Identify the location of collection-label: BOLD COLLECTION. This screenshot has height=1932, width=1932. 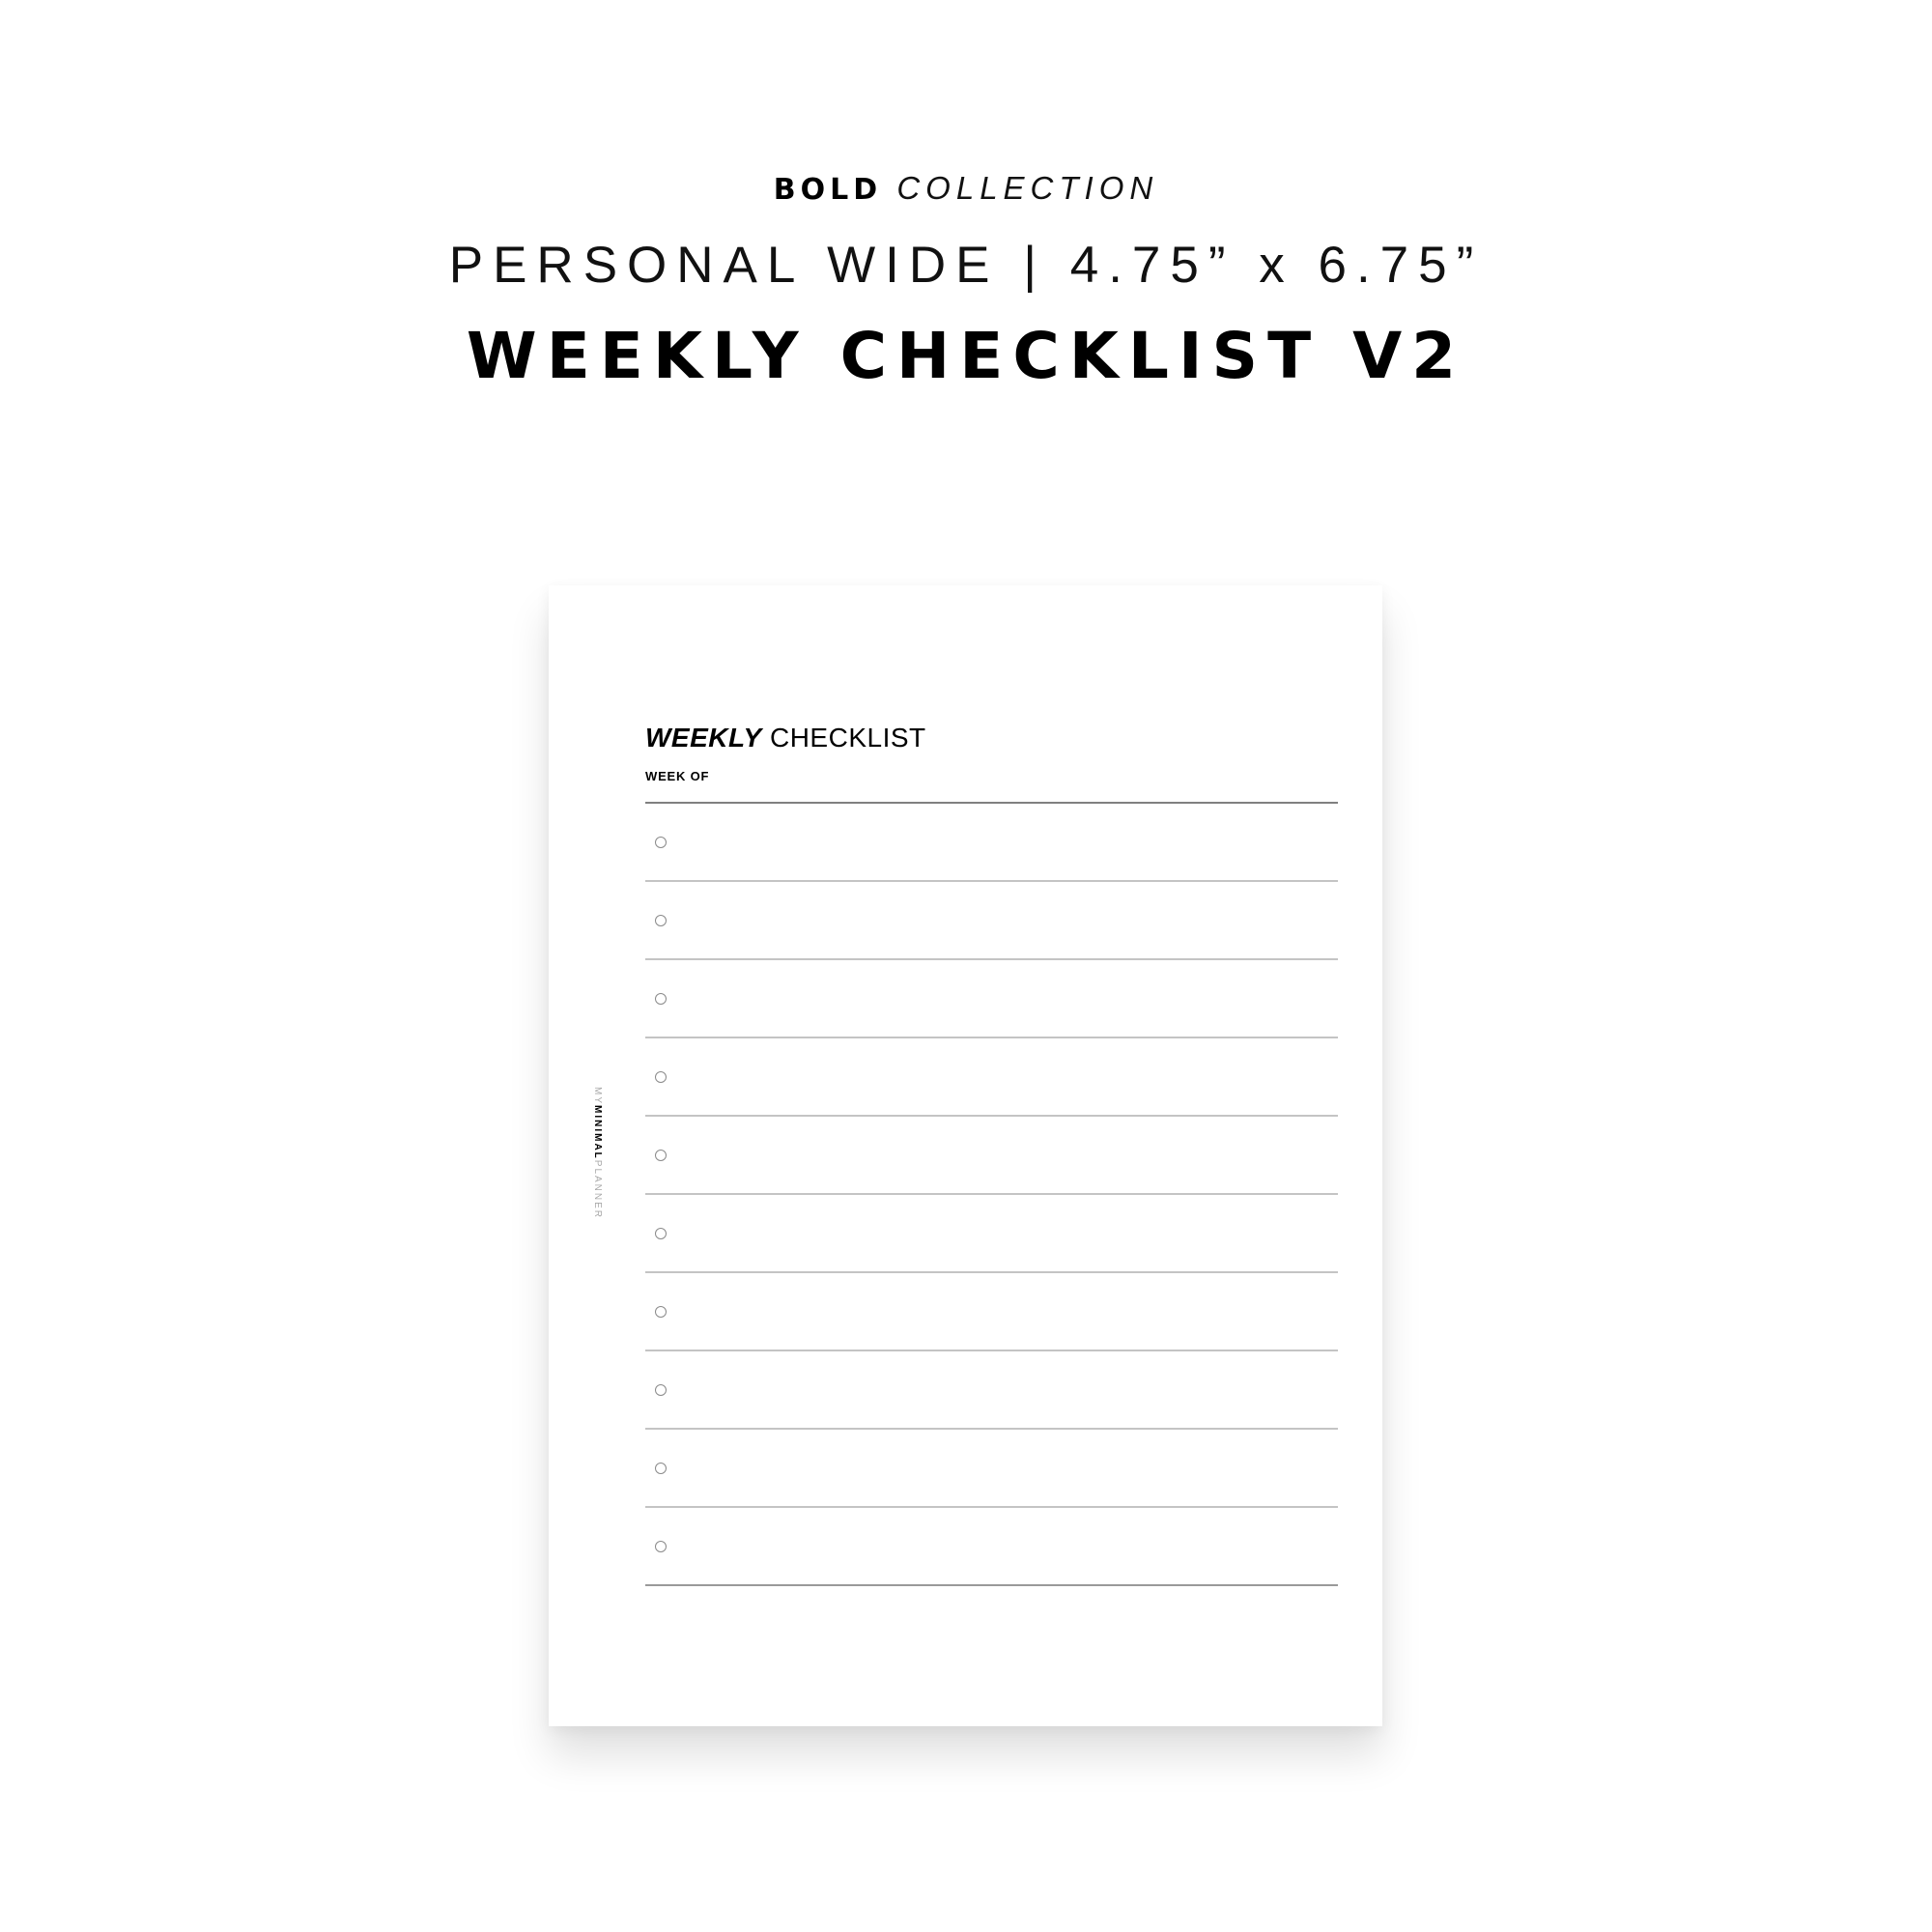
(966, 188).